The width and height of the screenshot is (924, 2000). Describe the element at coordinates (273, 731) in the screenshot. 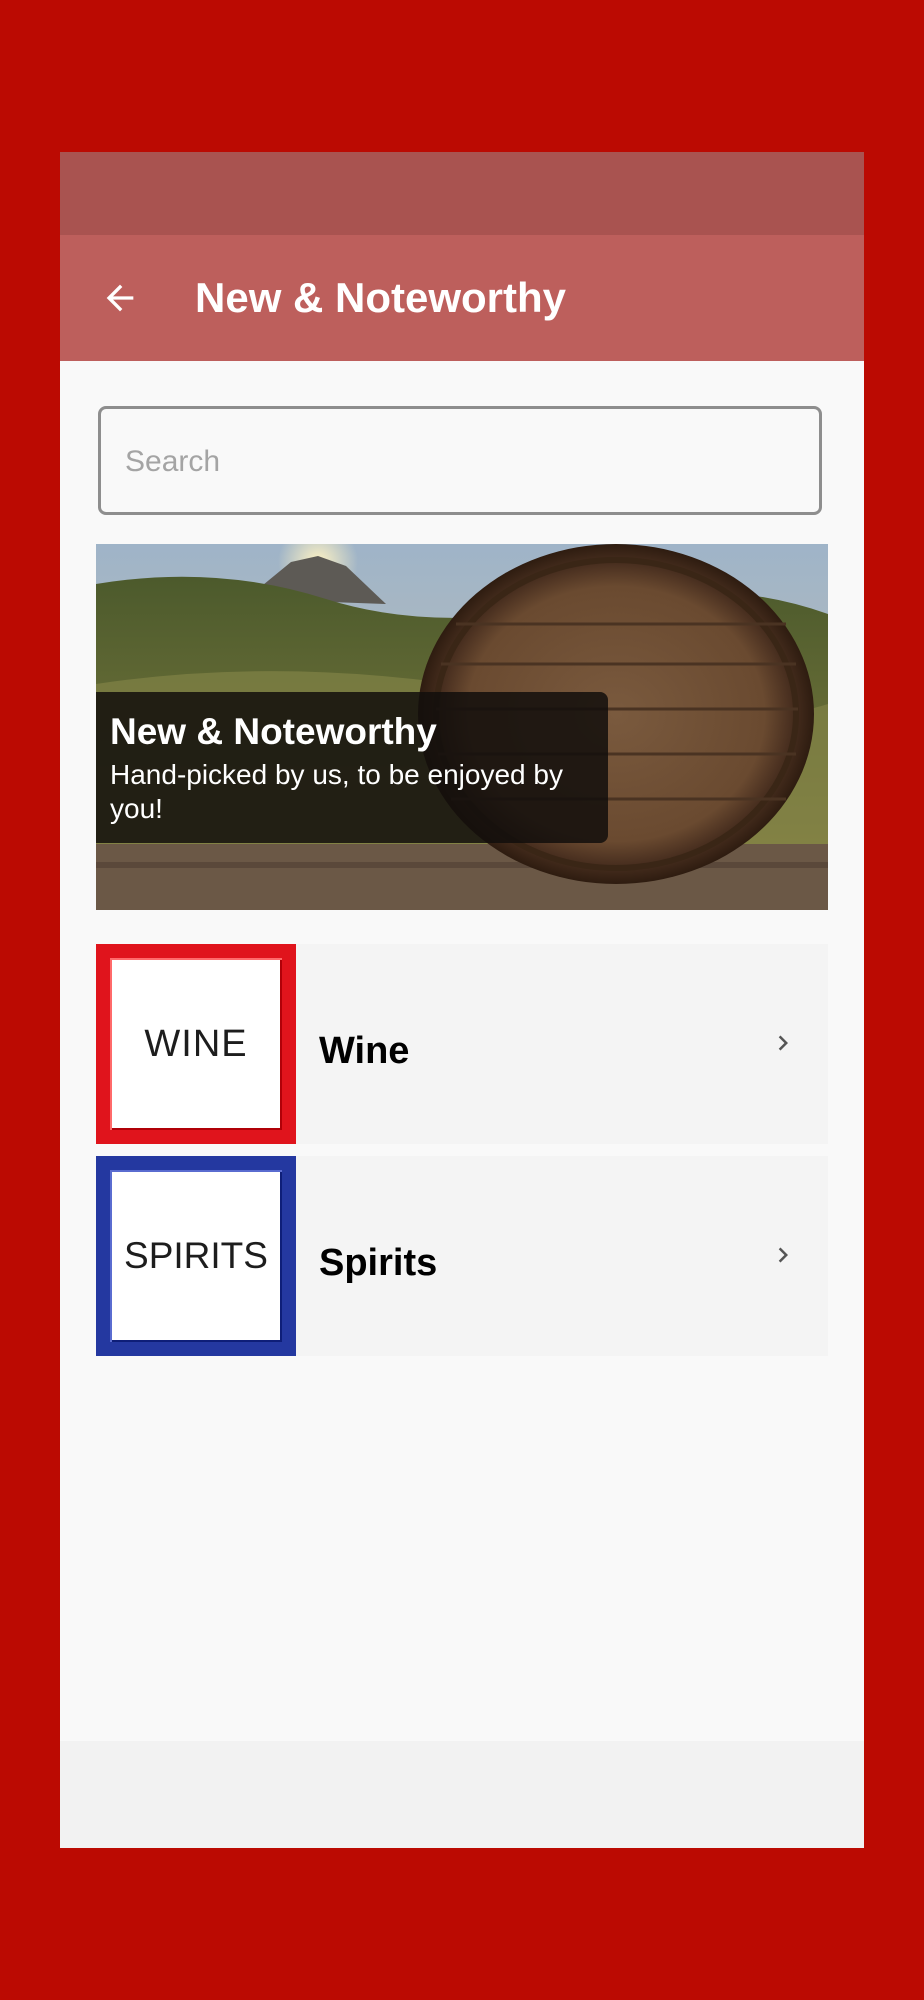

I see `banner-title: New & Noteworthy` at that location.